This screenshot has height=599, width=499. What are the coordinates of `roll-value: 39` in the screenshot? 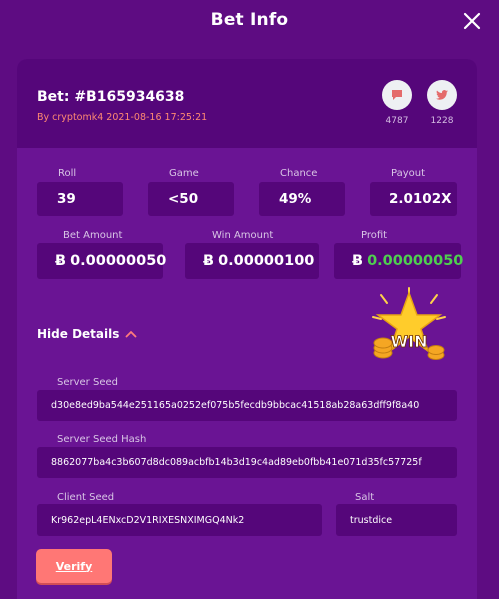 It's located at (80, 199).